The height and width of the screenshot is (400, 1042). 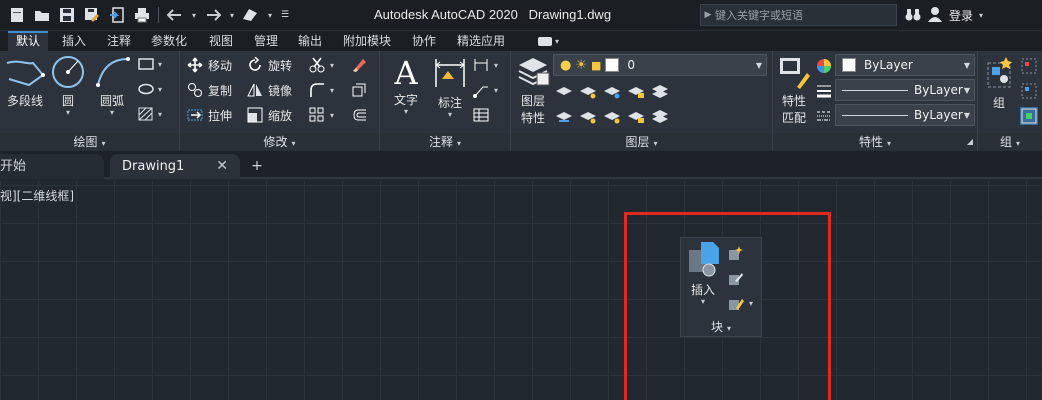 I want to click on undo-icon, so click(x=175, y=15).